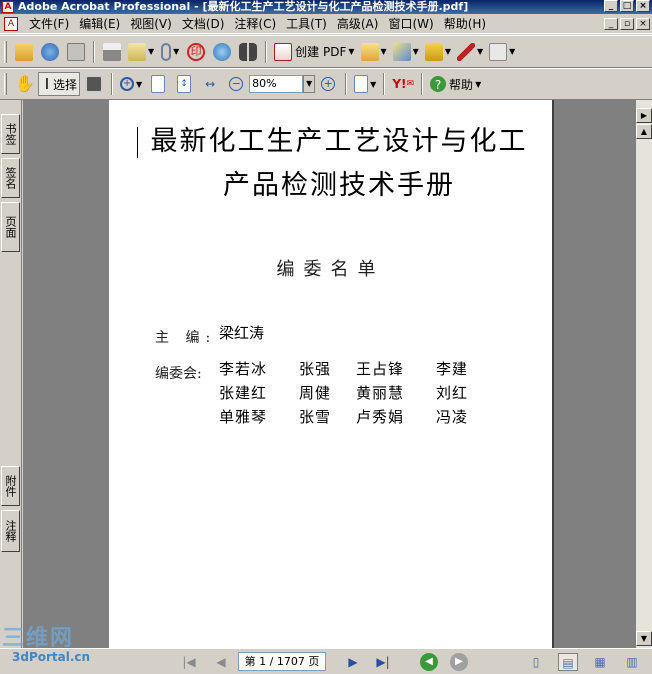 The width and height of the screenshot is (652, 674). I want to click on zoom-level-input: 80%, so click(276, 84).